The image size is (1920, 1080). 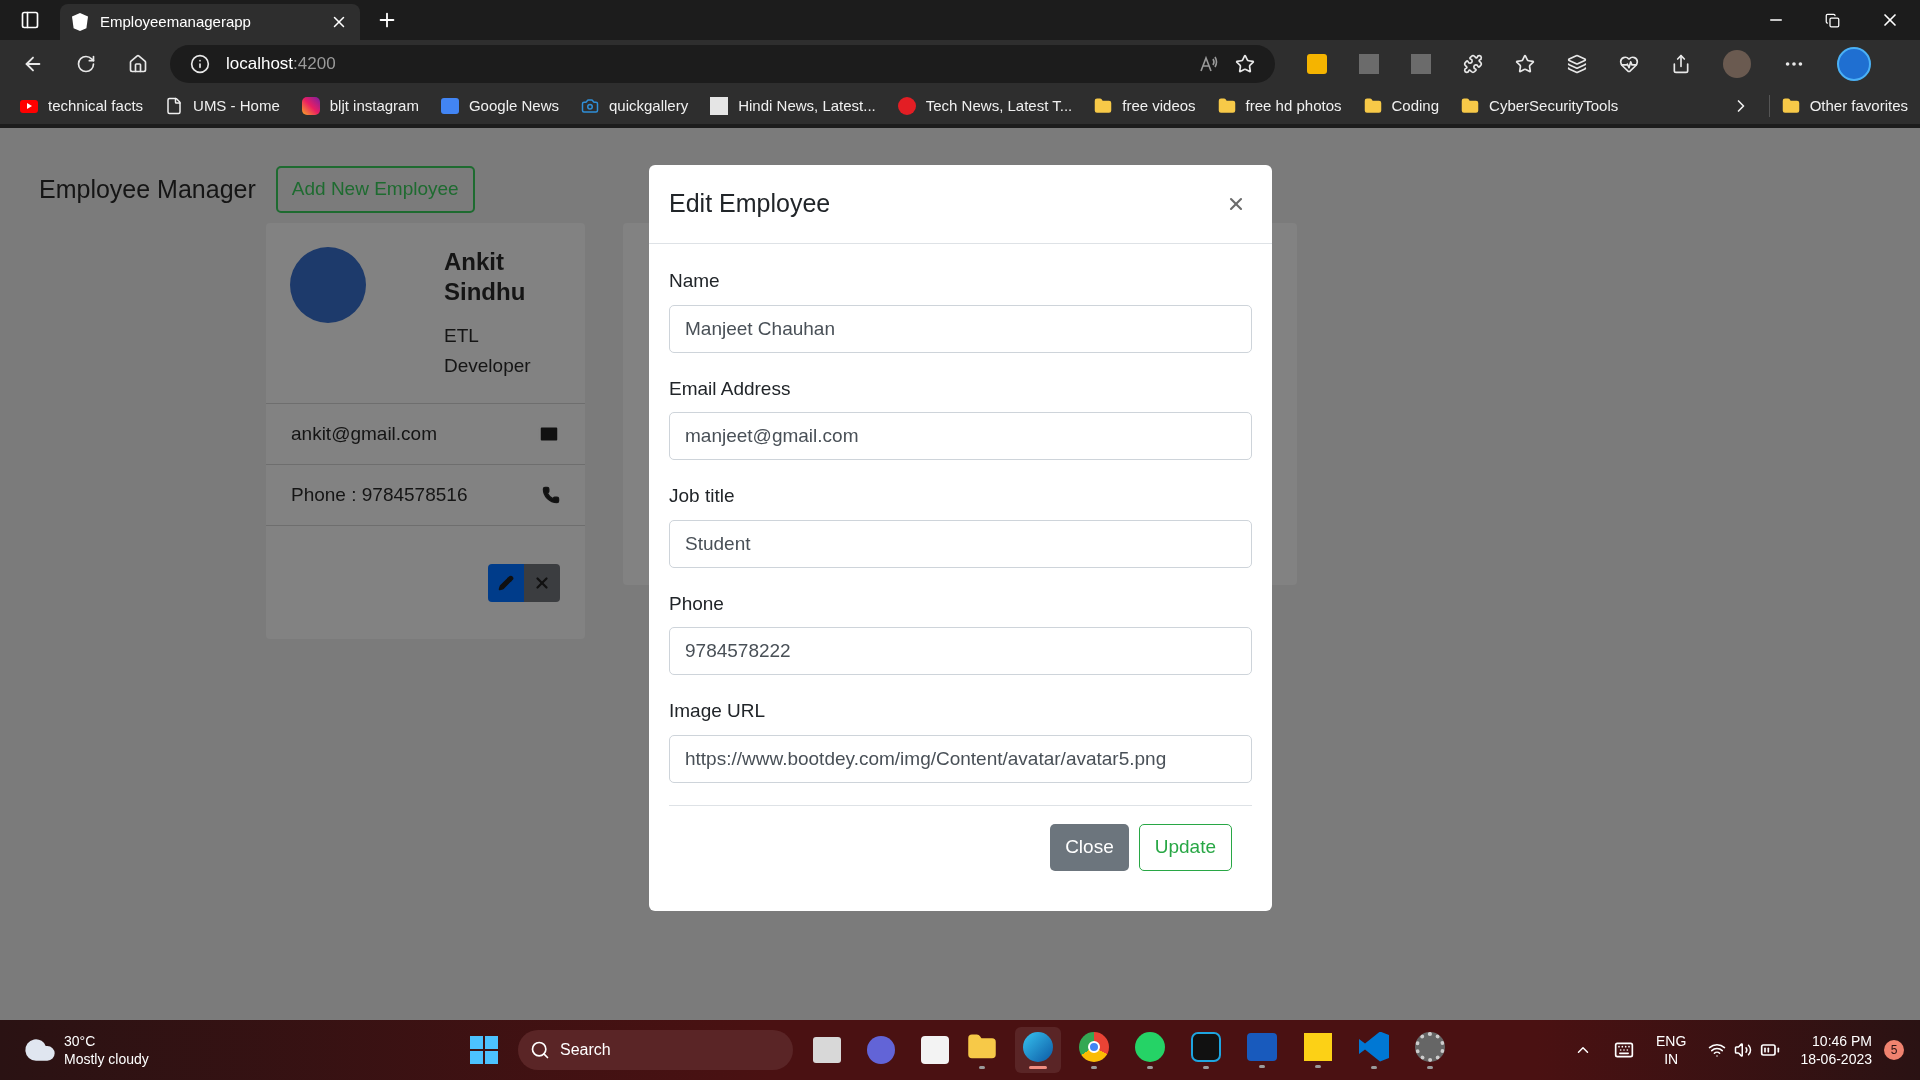 I want to click on bookmark: technical facts, so click(x=82, y=106).